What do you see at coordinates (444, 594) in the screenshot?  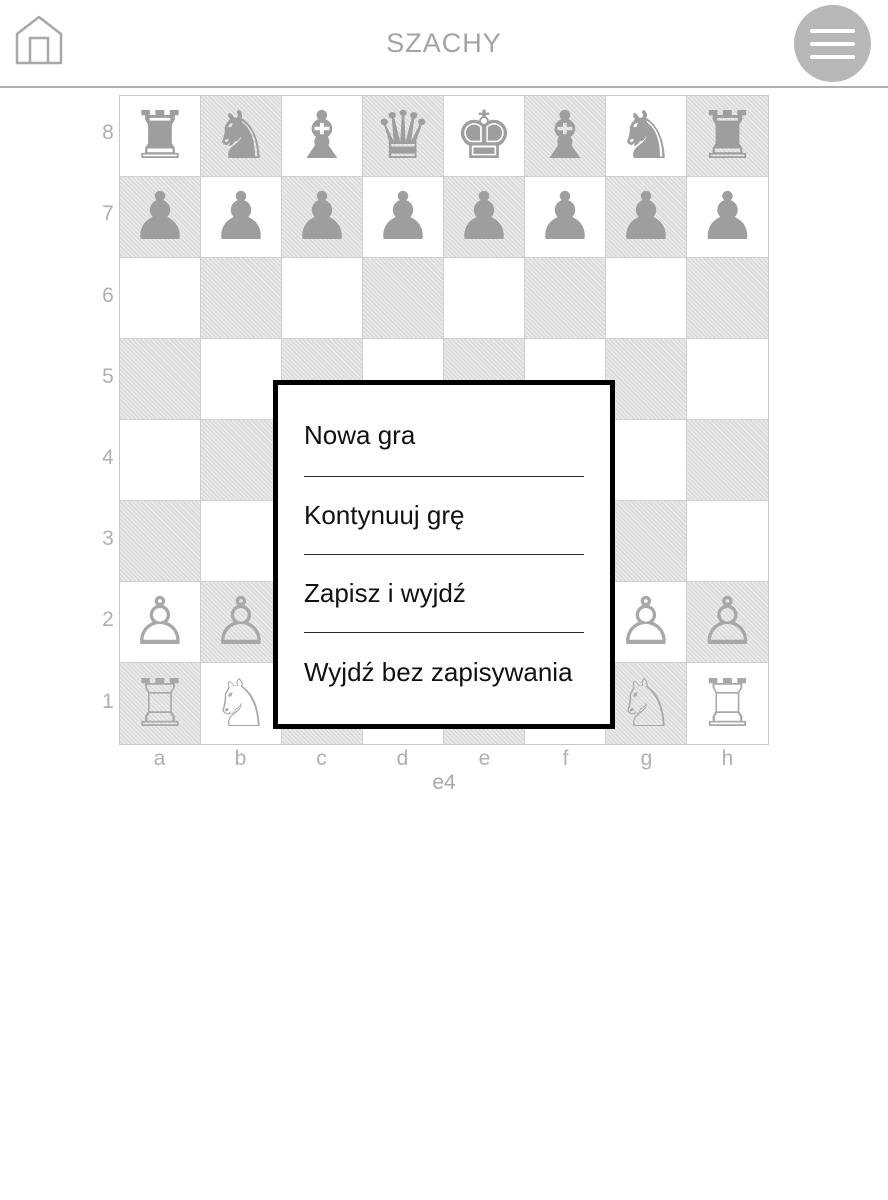 I see `save-and-exit-option: Zapisz i wyjdź` at bounding box center [444, 594].